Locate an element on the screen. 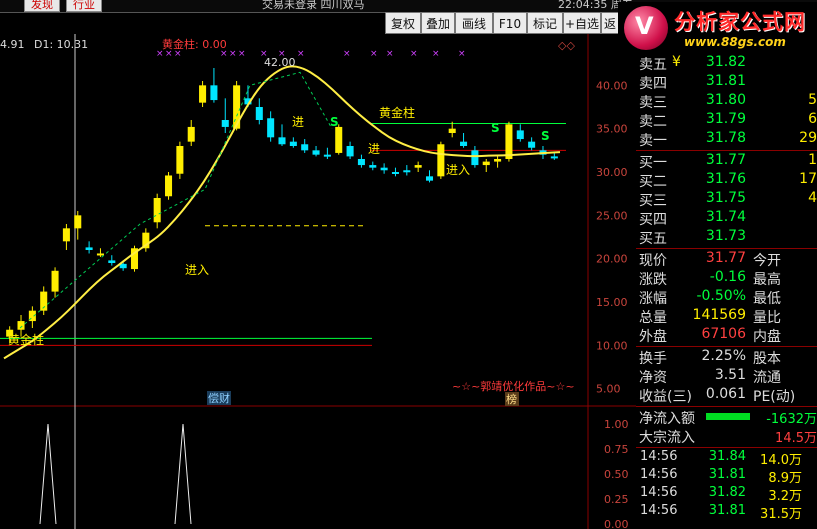 This screenshot has width=817, height=529. tick-row: 14:56 31.81 31.5万 is located at coordinates (726, 512).